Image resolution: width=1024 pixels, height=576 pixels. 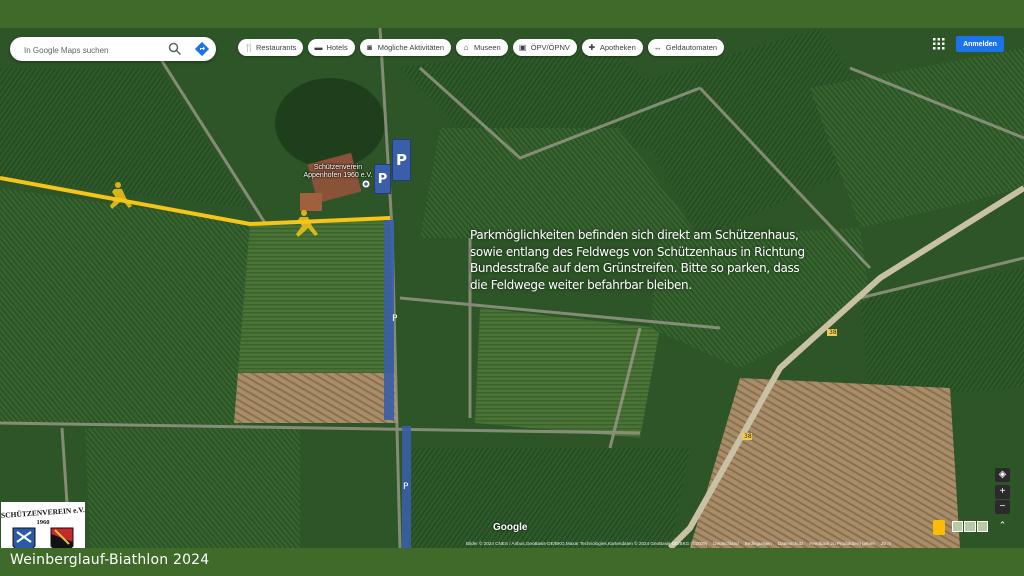 What do you see at coordinates (550, 47) in the screenshot?
I see `chip-label: ÖPV/ÖPNV` at bounding box center [550, 47].